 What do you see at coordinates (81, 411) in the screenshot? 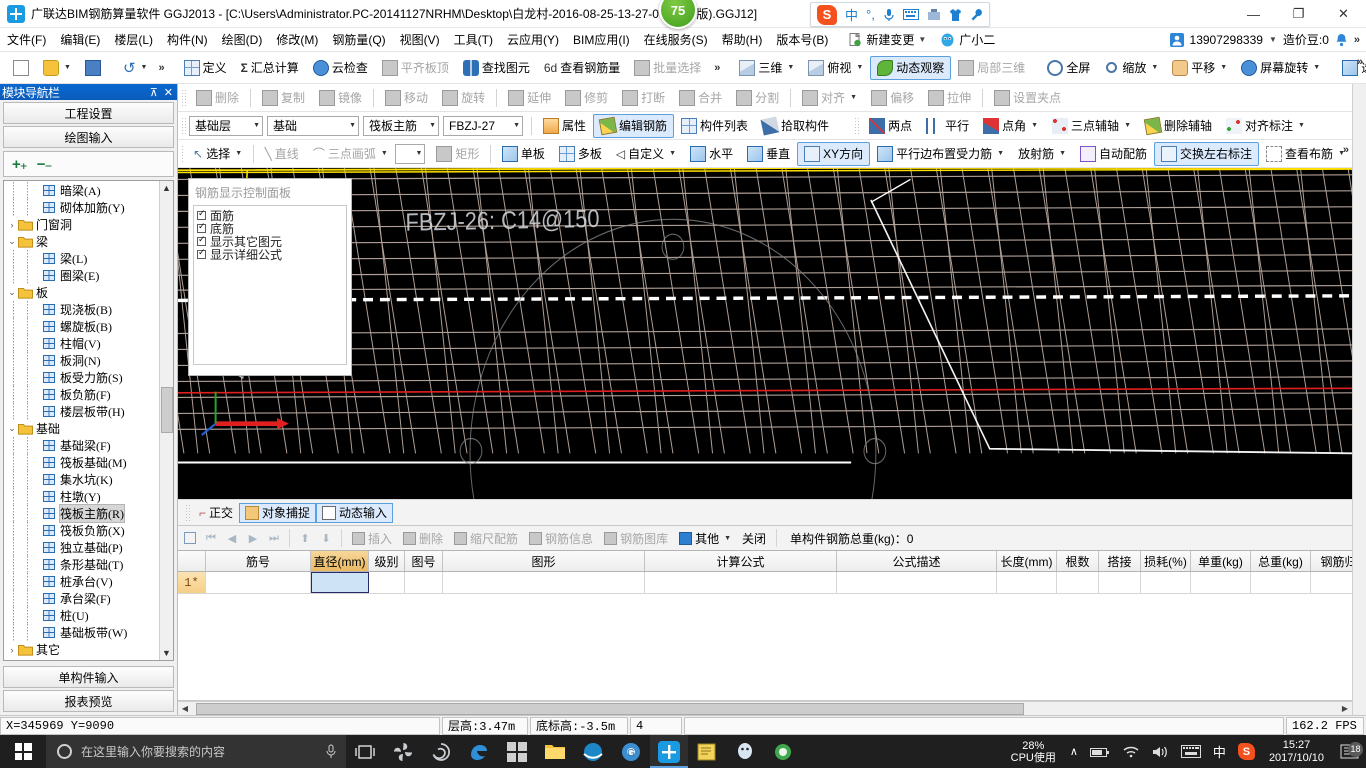
I see `tree-item: 楼层板带(H)` at bounding box center [81, 411].